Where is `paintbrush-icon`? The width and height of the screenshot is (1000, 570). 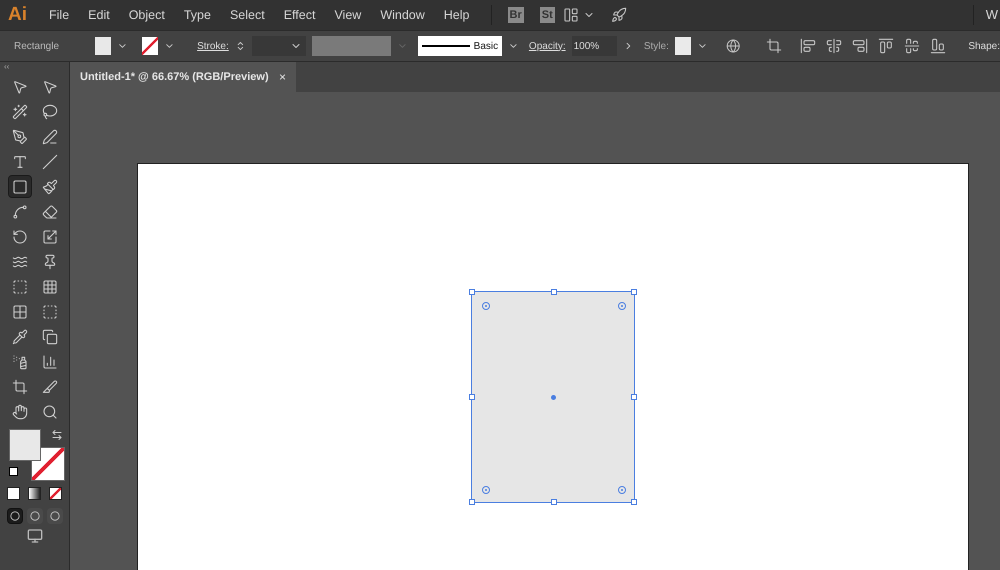
paintbrush-icon is located at coordinates (50, 186).